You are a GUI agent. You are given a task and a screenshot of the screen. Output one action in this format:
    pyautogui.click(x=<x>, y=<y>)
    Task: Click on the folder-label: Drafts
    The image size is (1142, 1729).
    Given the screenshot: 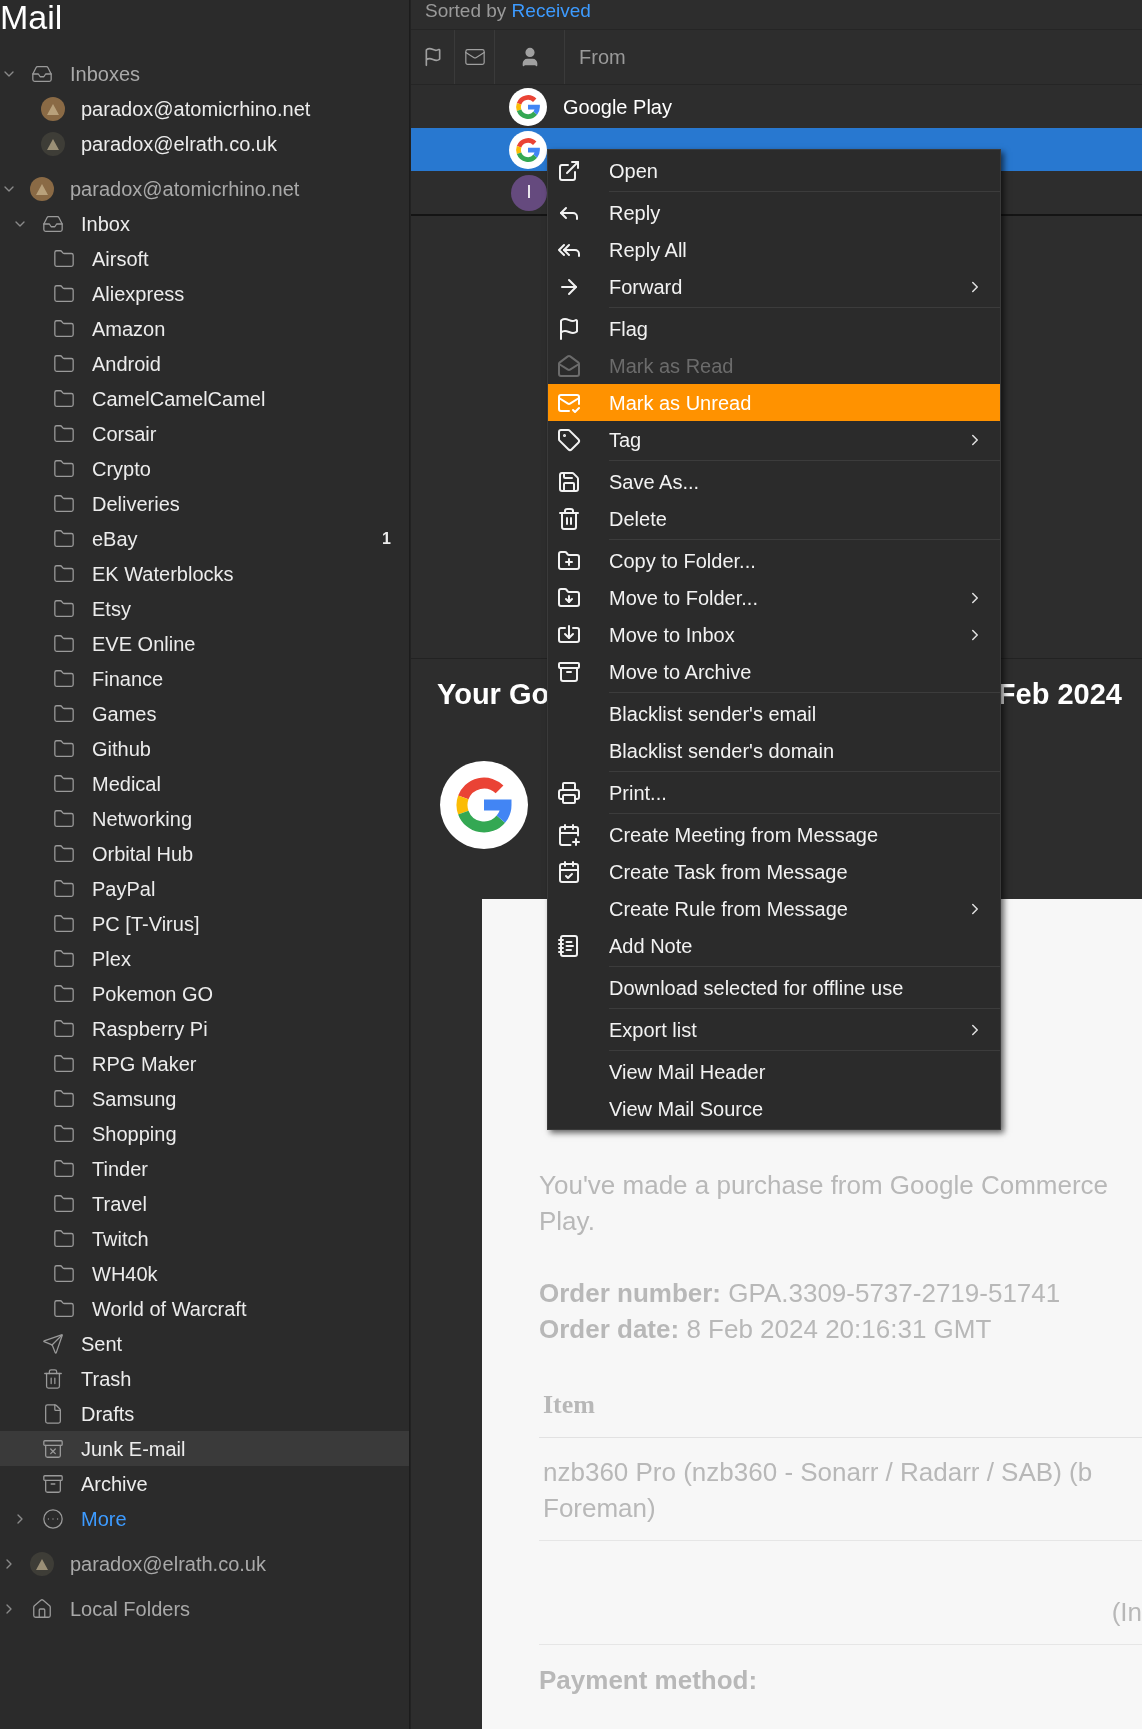 What is the action you would take?
    pyautogui.click(x=108, y=1414)
    